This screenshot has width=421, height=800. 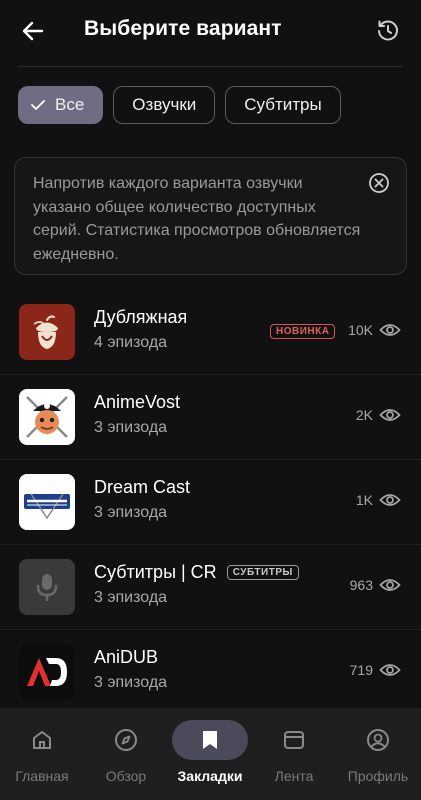 What do you see at coordinates (38, 105) in the screenshot?
I see `check-icon` at bounding box center [38, 105].